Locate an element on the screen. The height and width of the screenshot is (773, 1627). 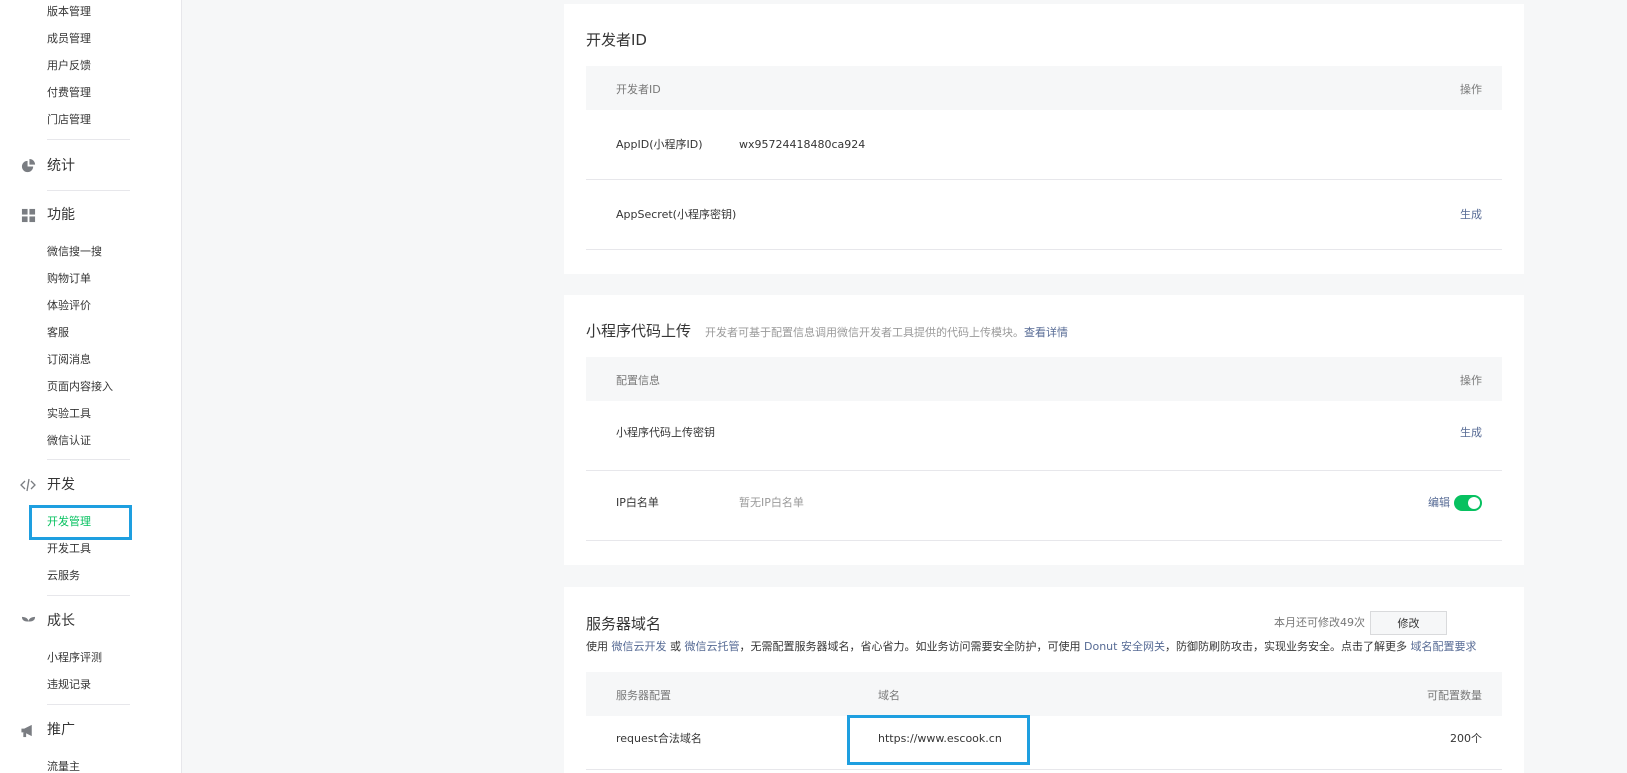
sidebar-group-features: 功能 is located at coordinates (47, 215).